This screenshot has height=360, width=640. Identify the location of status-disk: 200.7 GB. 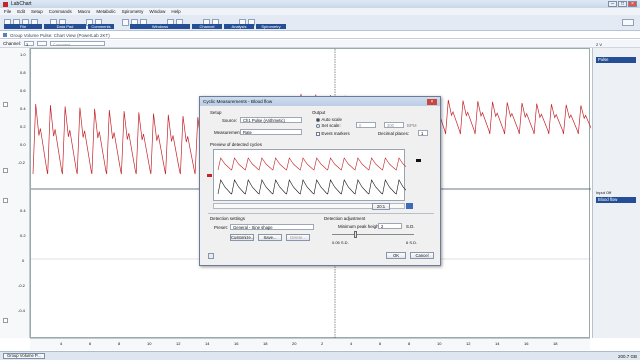
(627, 356).